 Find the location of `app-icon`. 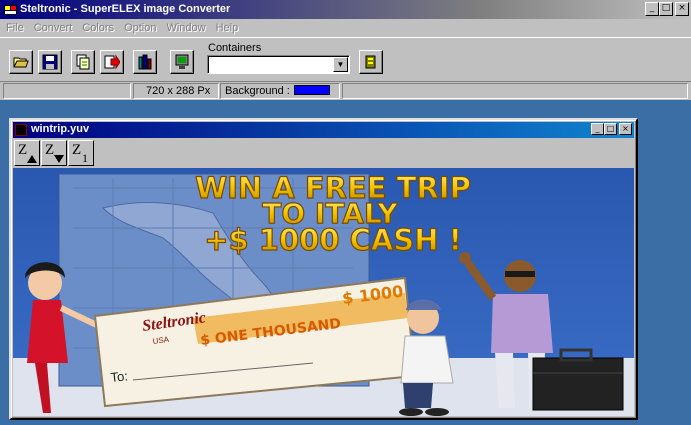

app-icon is located at coordinates (10, 10).